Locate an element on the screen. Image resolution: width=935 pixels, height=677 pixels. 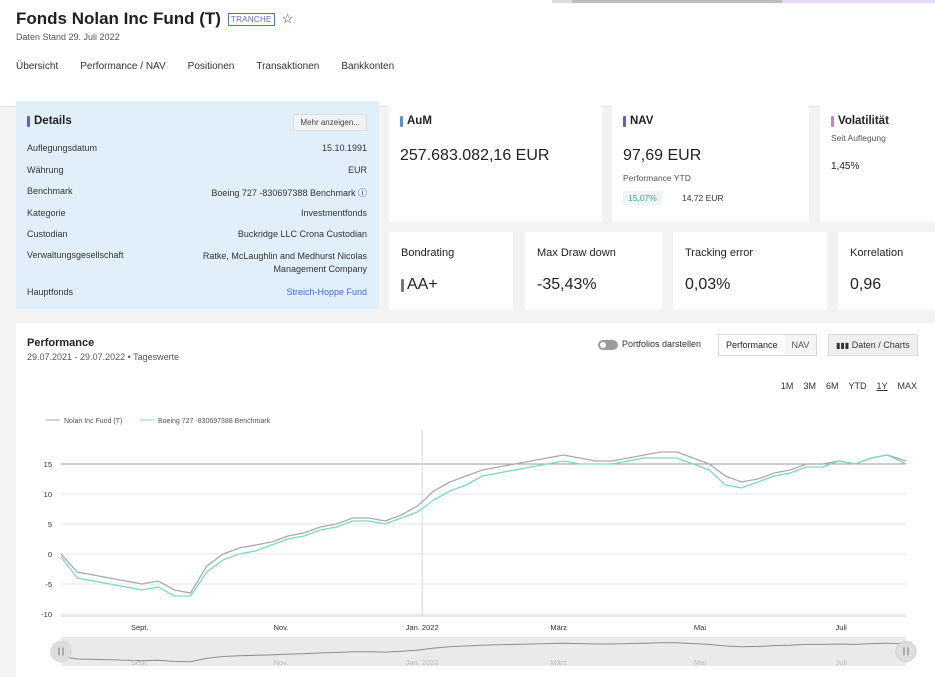
detail-label: Custodian is located at coordinates (47, 234).